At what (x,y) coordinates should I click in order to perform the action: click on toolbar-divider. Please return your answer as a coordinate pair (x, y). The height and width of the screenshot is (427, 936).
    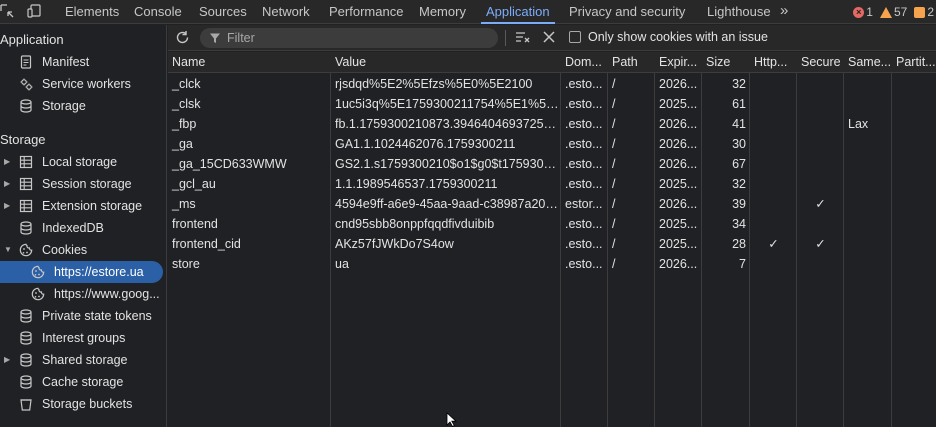
    Looking at the image, I should click on (505, 38).